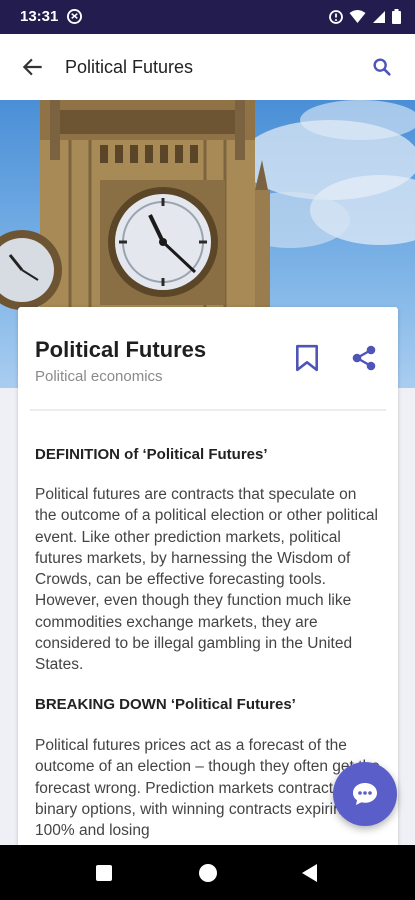  What do you see at coordinates (33, 67) in the screenshot?
I see `arrow-left-icon` at bounding box center [33, 67].